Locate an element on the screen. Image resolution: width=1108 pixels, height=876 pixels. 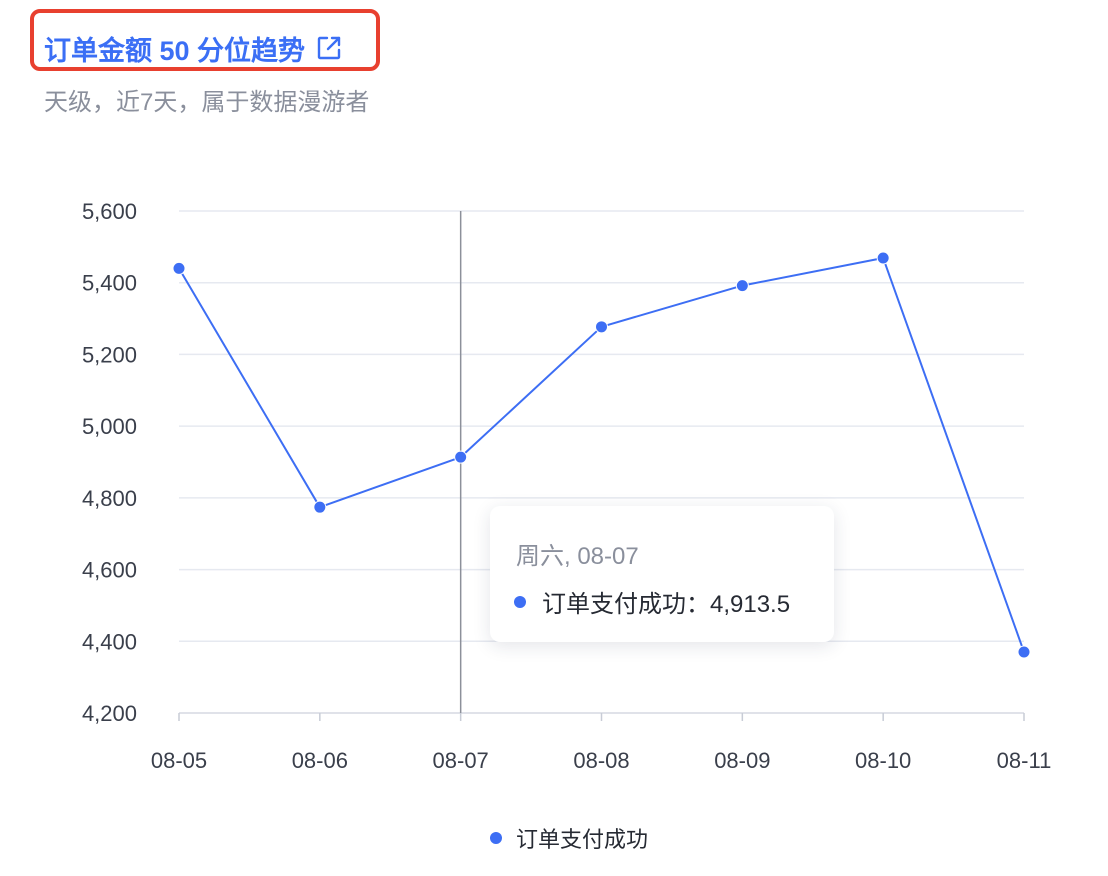
tooltip-row: 订单支付成功：4,913.5 is located at coordinates (652, 601).